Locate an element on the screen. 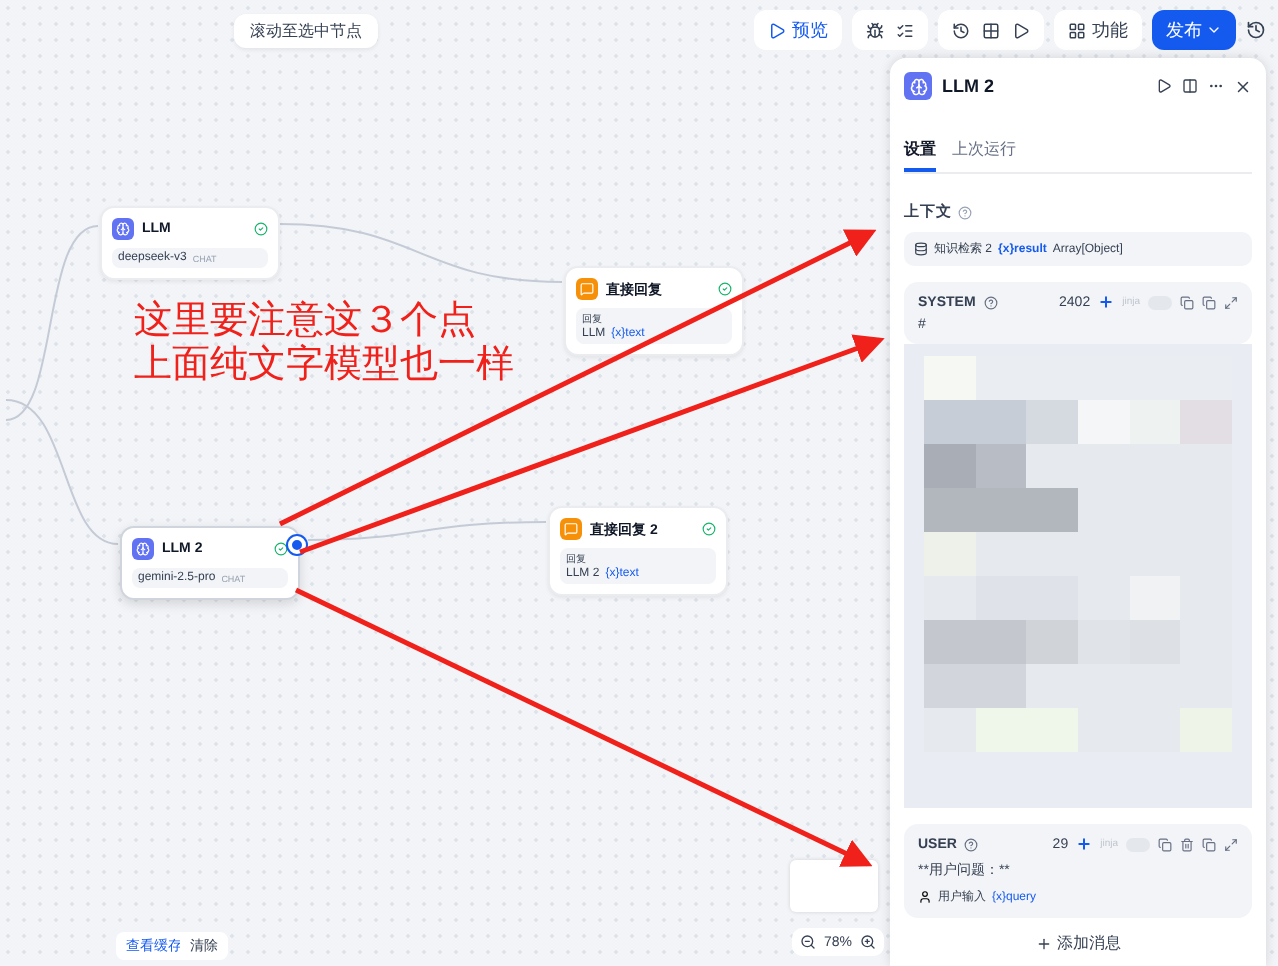 This screenshot has height=966, width=1278. database-icon is located at coordinates (921, 249).